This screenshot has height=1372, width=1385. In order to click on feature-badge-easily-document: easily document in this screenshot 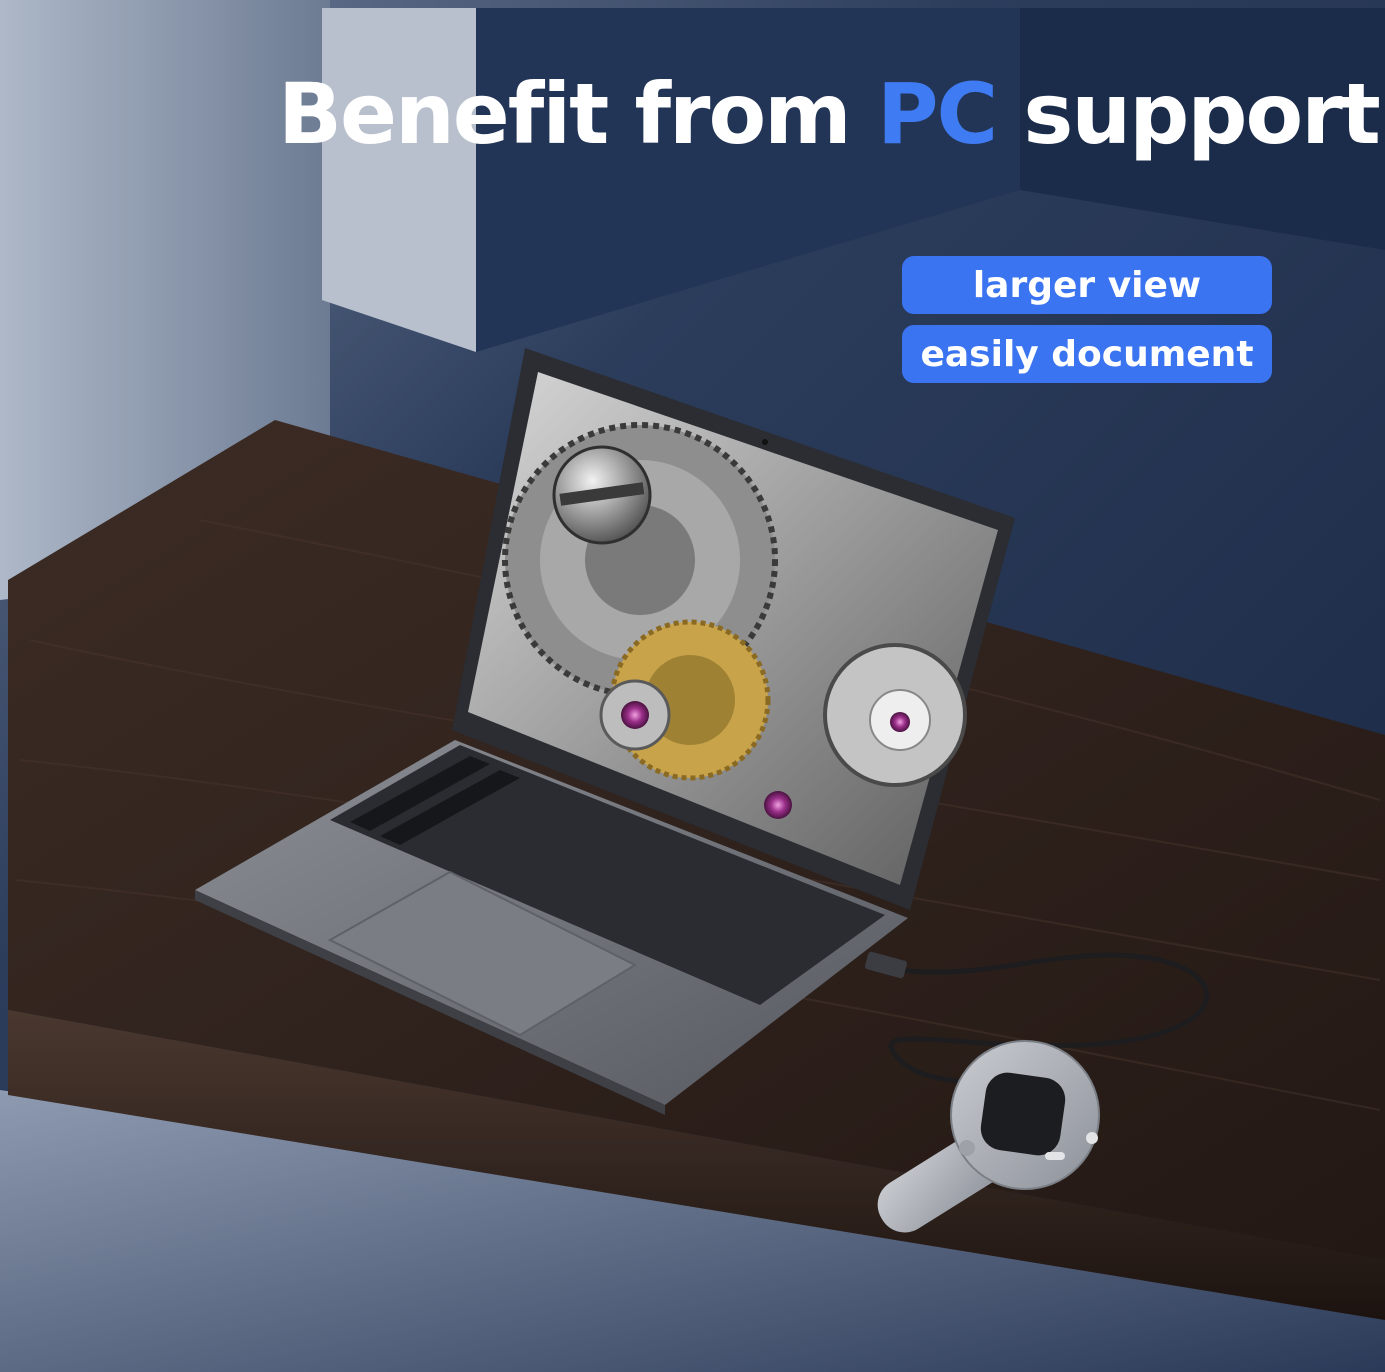, I will do `click(1087, 354)`.